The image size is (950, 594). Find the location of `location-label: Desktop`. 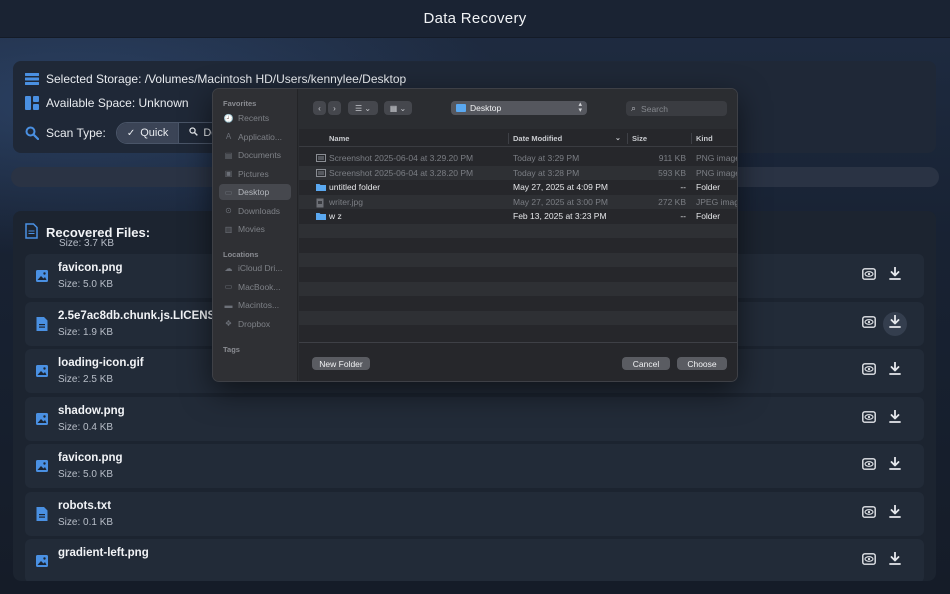

location-label: Desktop is located at coordinates (486, 108).